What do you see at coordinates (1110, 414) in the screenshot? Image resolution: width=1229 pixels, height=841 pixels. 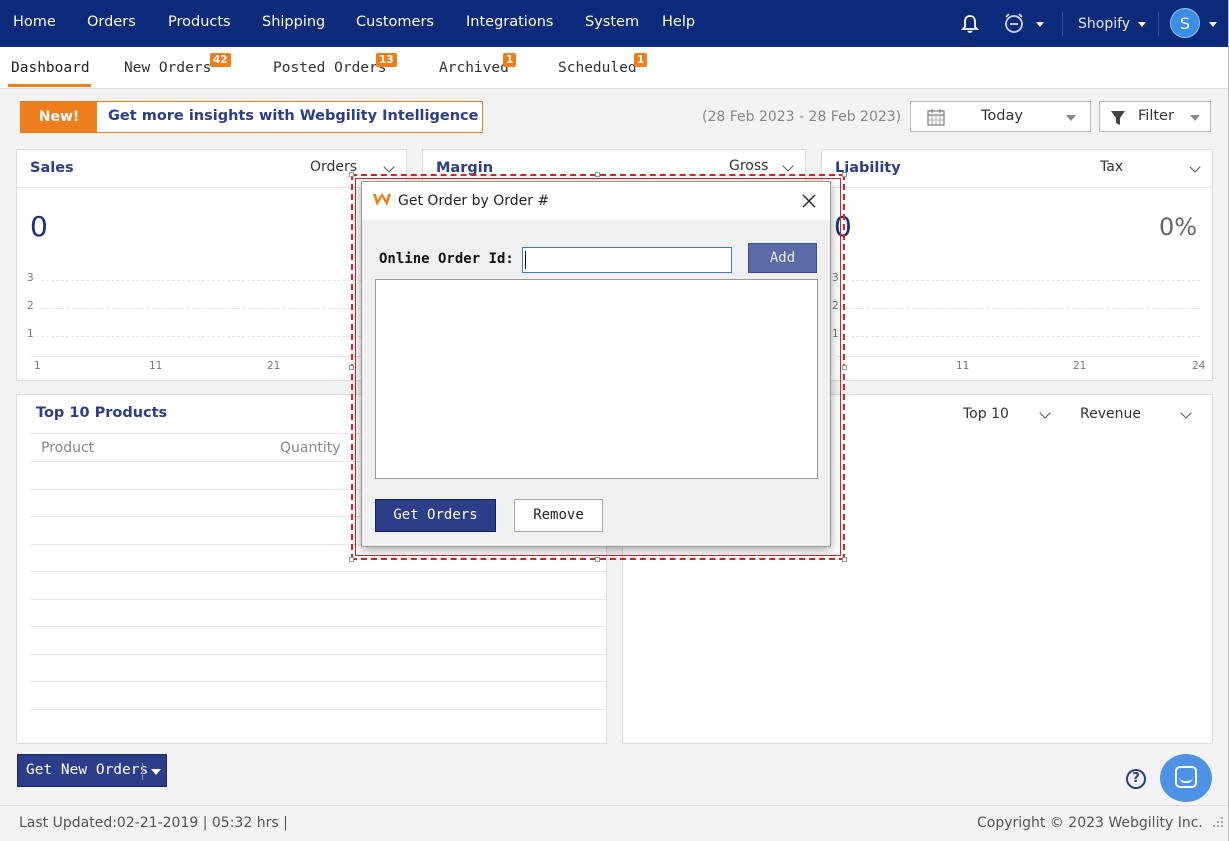 I see `revenue-metric-select: Revenue` at bounding box center [1110, 414].